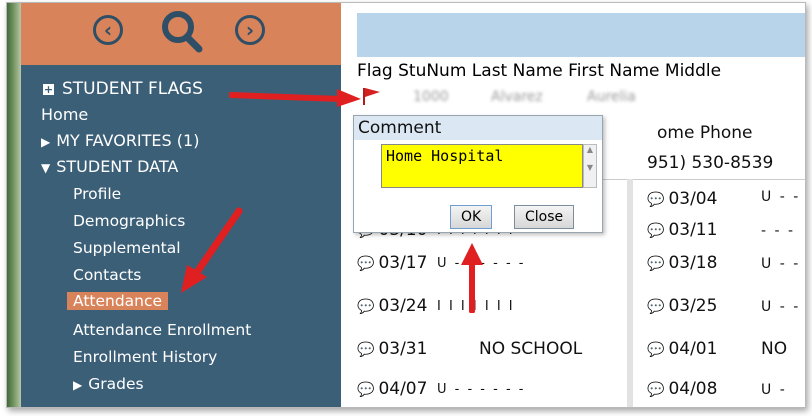  I want to click on sidebar-item-label: Attendance, so click(118, 301).